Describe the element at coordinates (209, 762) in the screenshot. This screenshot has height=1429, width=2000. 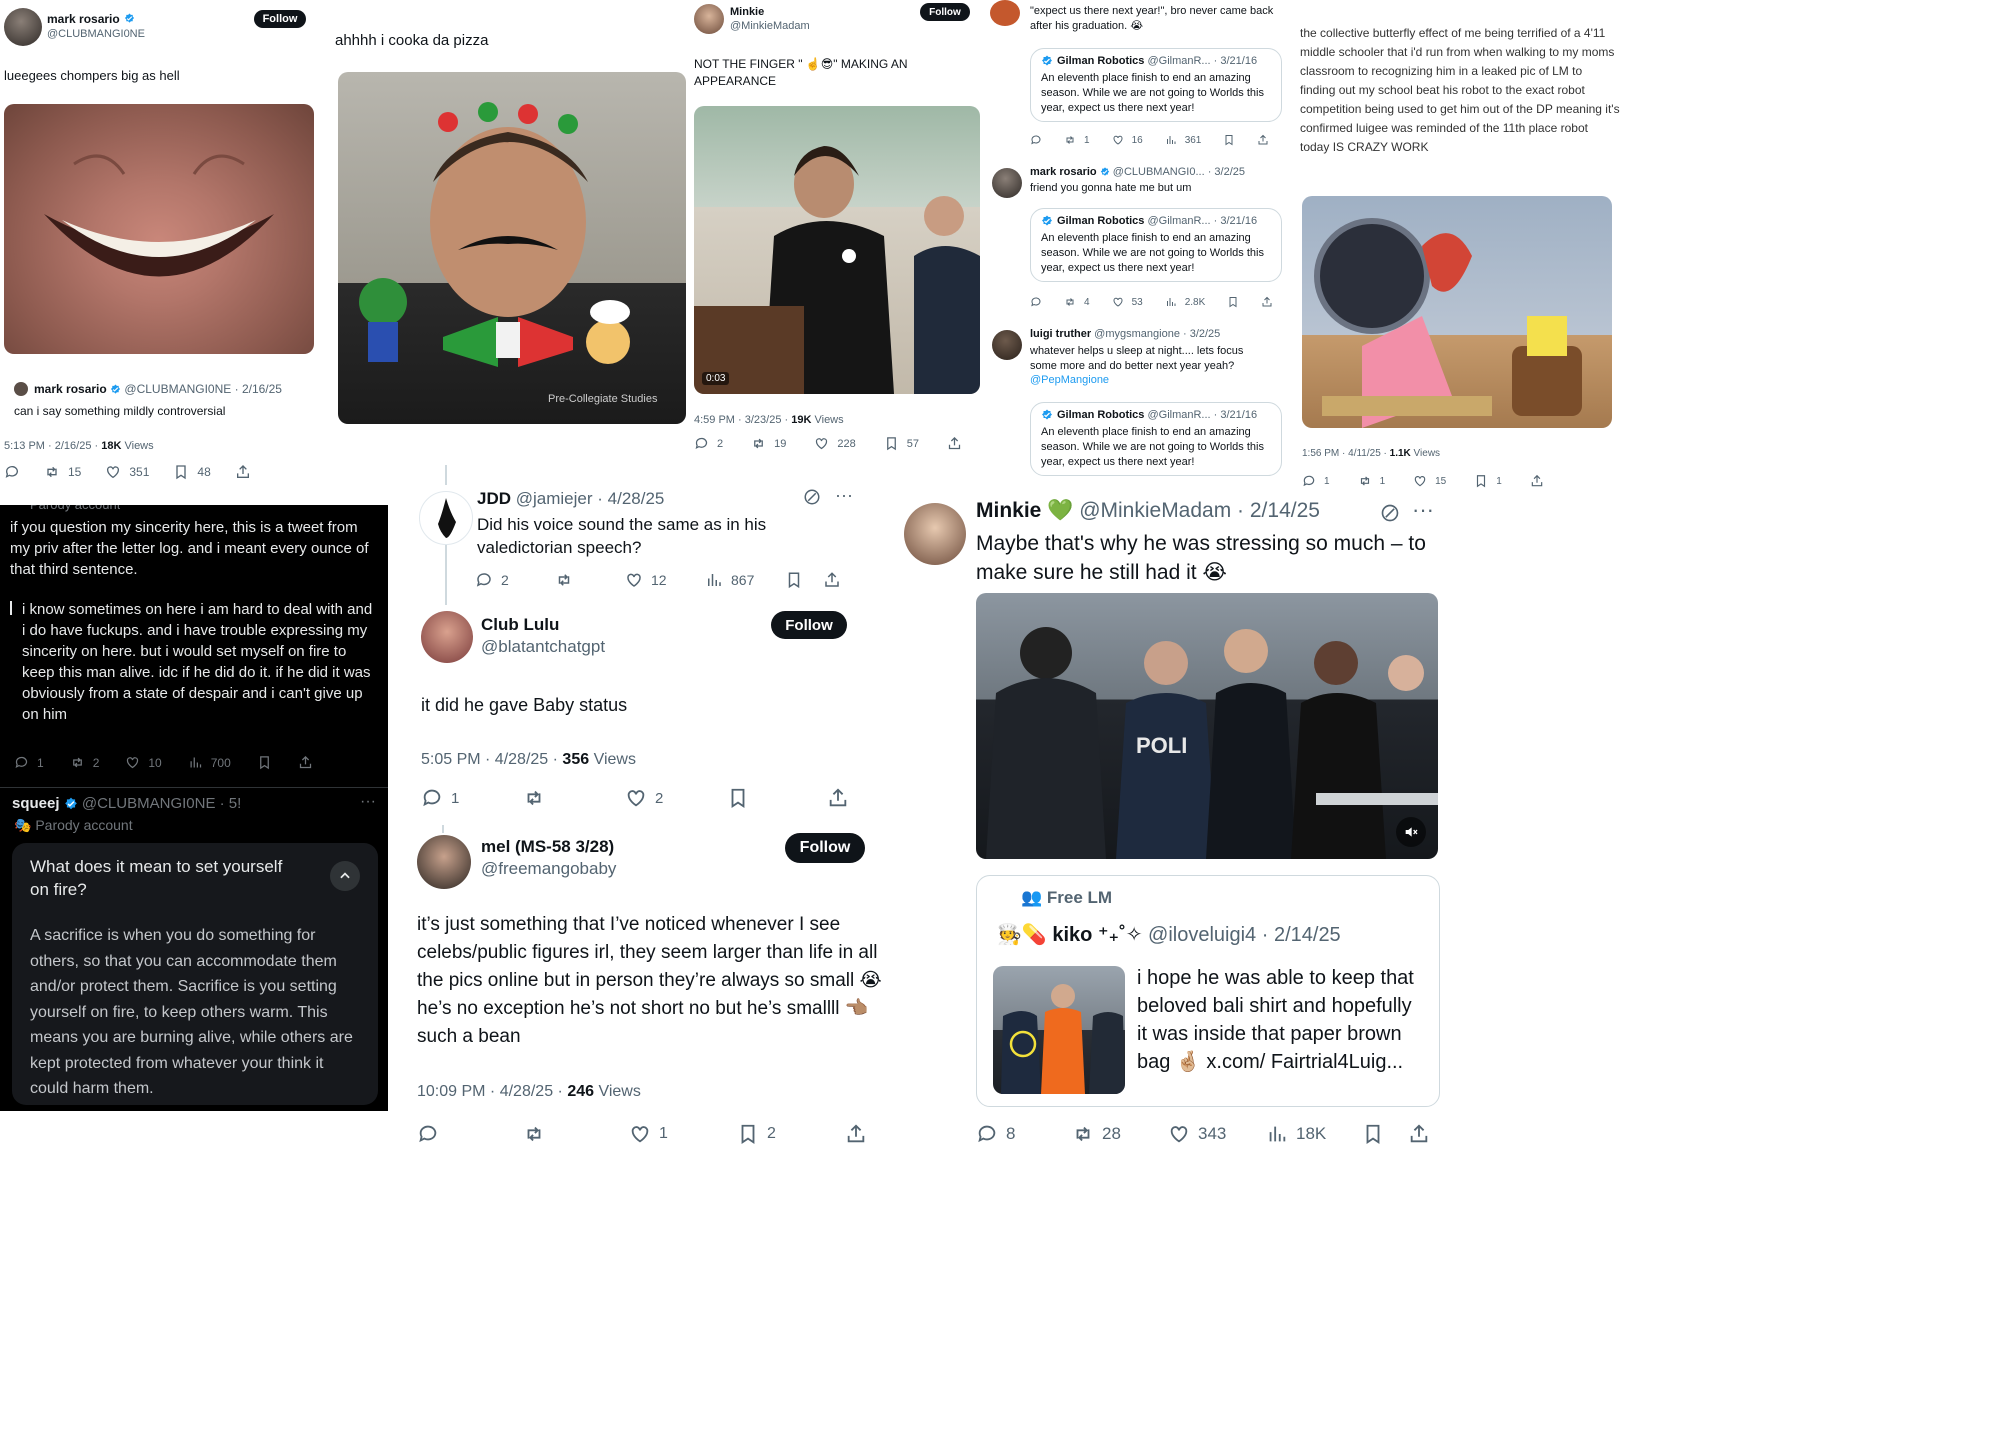
I see `views-button: 700` at that location.